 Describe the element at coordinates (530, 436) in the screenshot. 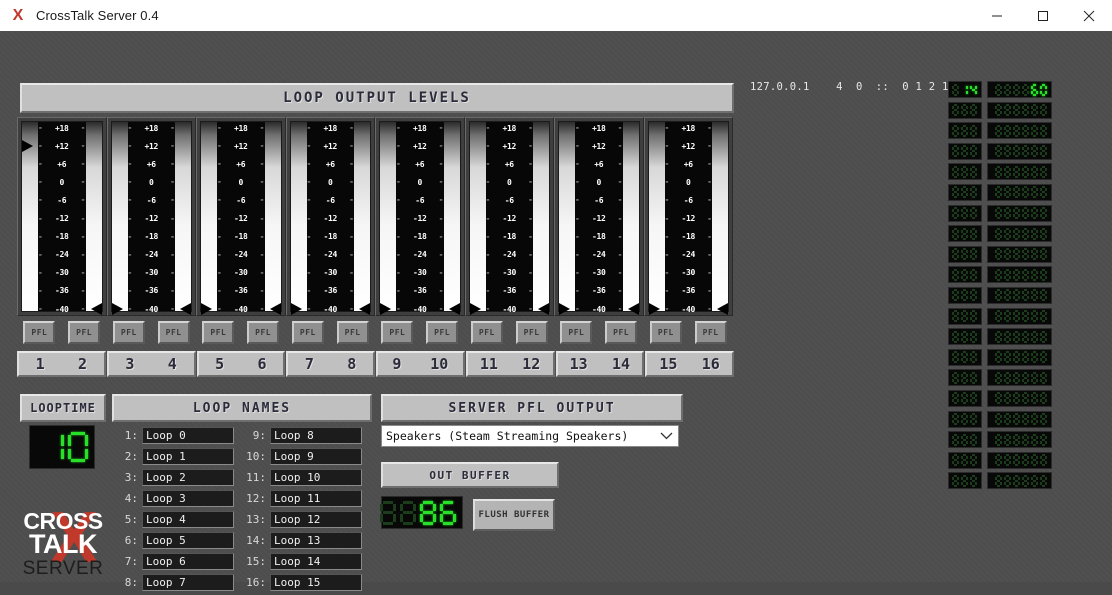

I see `pfl-device-select: Speakers (Steam Streaming Speakers)` at that location.